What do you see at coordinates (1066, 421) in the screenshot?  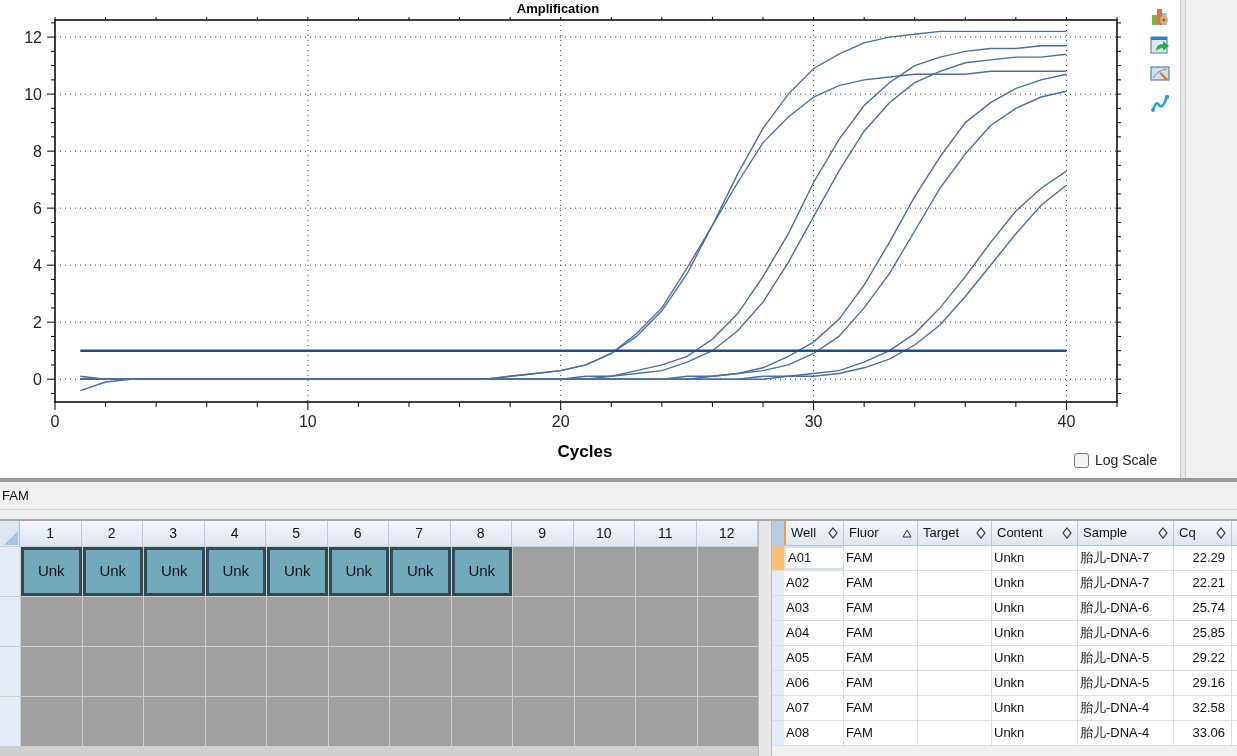 I see `x-tick-label: 40` at bounding box center [1066, 421].